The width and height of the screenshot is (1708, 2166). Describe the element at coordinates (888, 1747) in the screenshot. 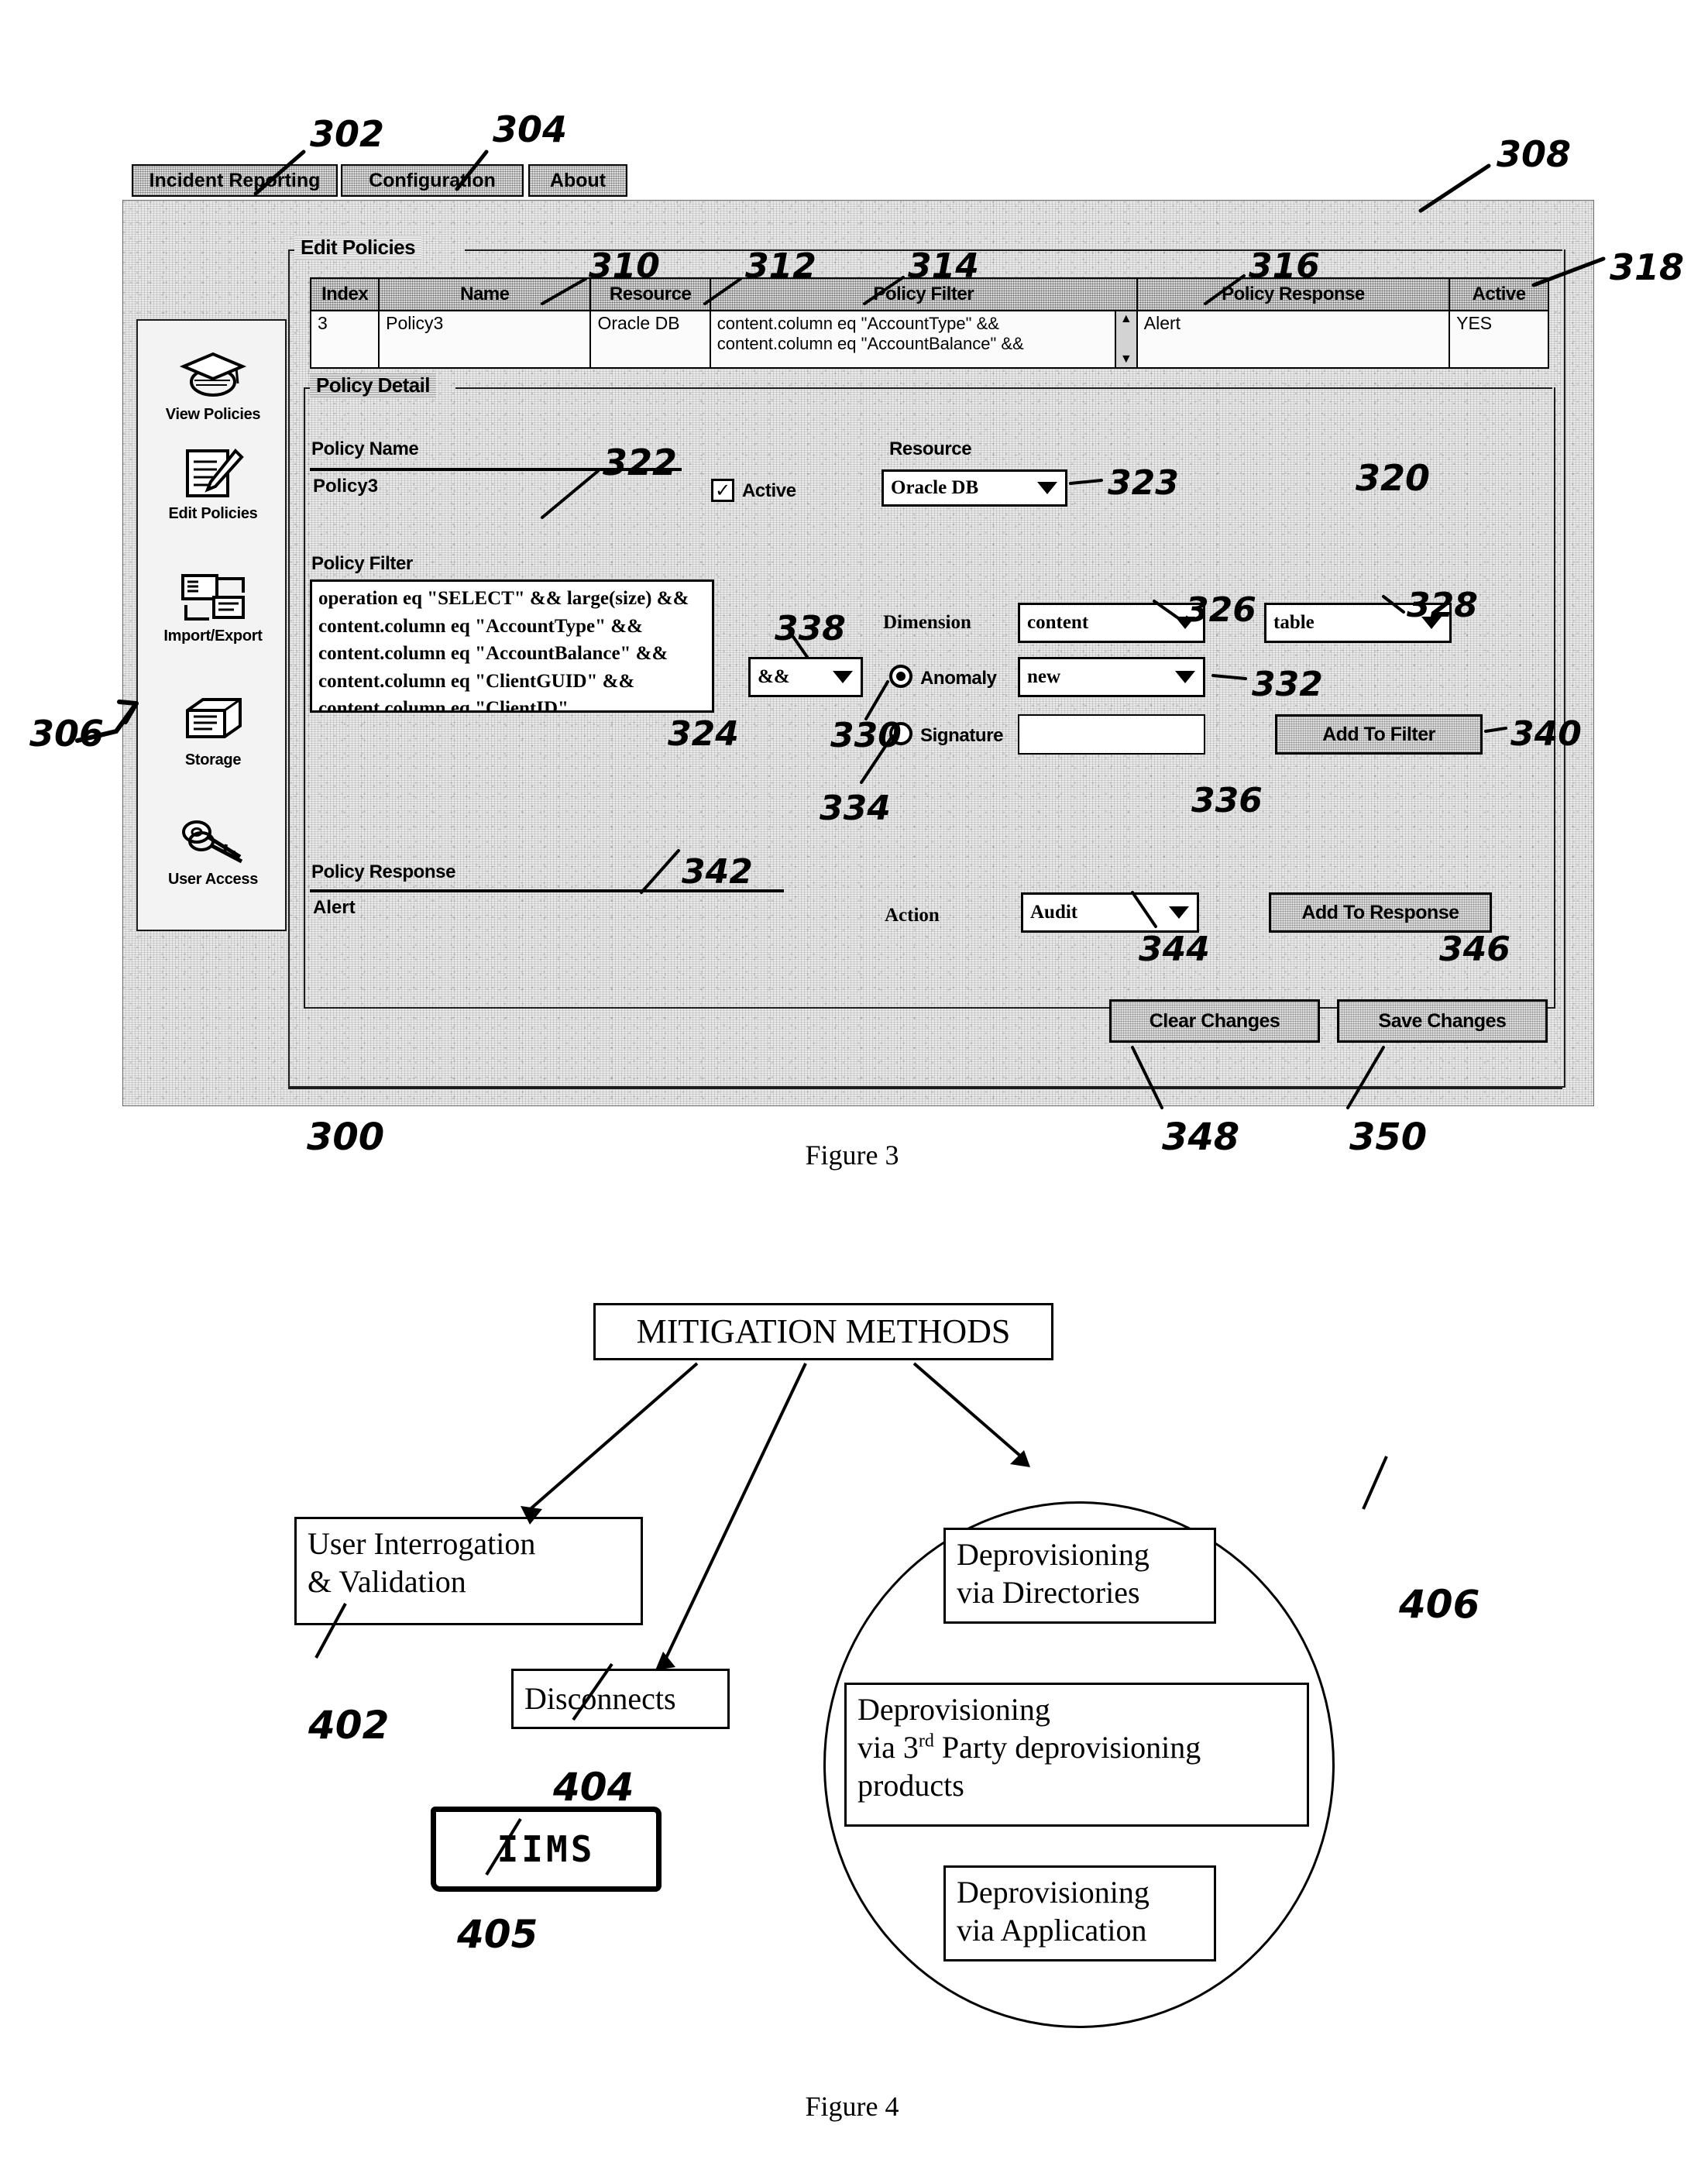

I see `box-line-2-pre: via 3` at that location.